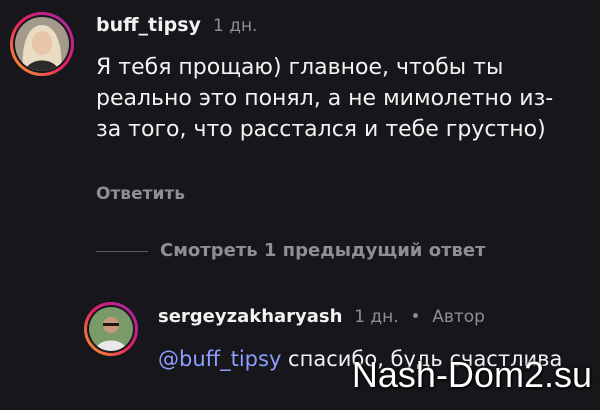 The width and height of the screenshot is (600, 410). I want to click on comment-header: buff_tipsy 1 дн., so click(176, 25).